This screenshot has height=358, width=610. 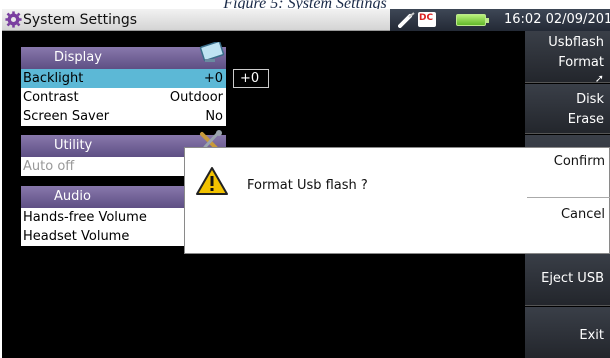 What do you see at coordinates (567, 332) in the screenshot?
I see `exit-button: Exit` at bounding box center [567, 332].